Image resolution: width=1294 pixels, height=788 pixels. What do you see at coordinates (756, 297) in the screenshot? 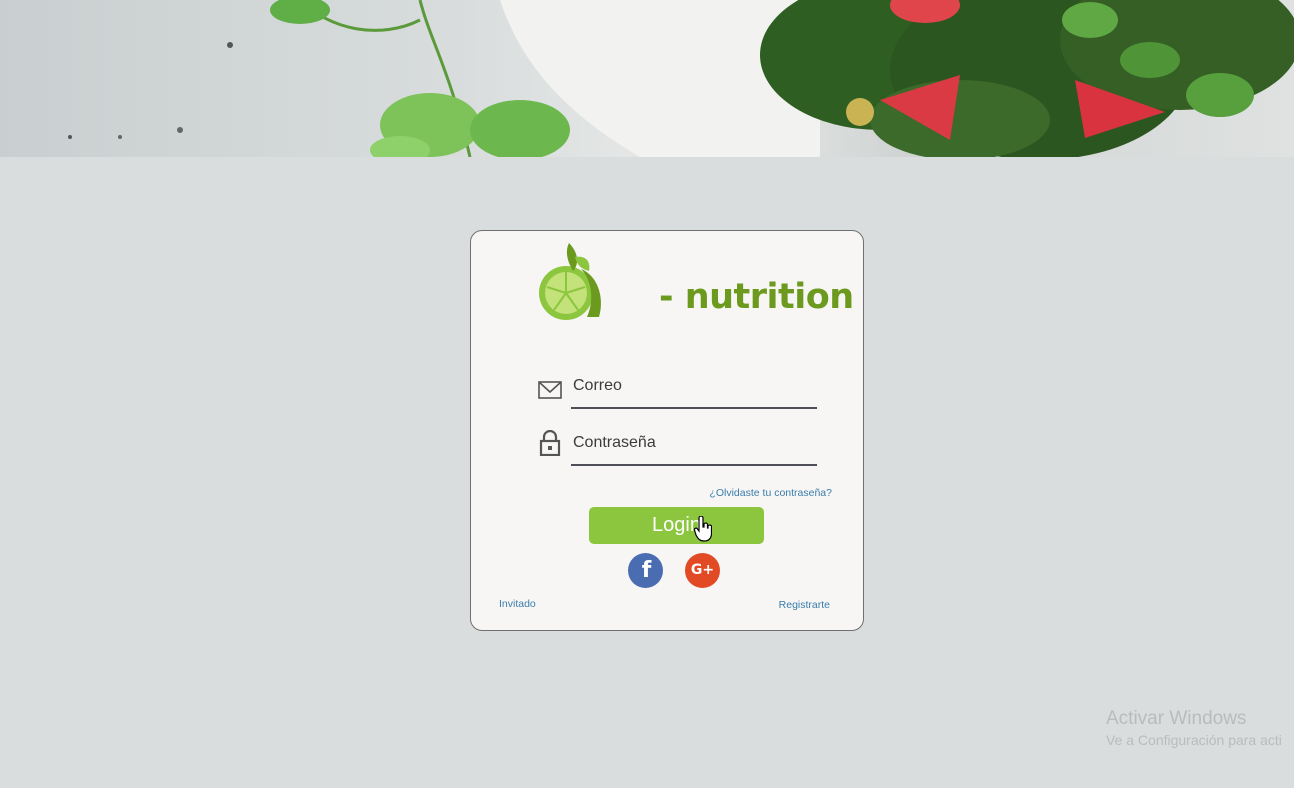
I see `brand-name: - nutrition` at bounding box center [756, 297].